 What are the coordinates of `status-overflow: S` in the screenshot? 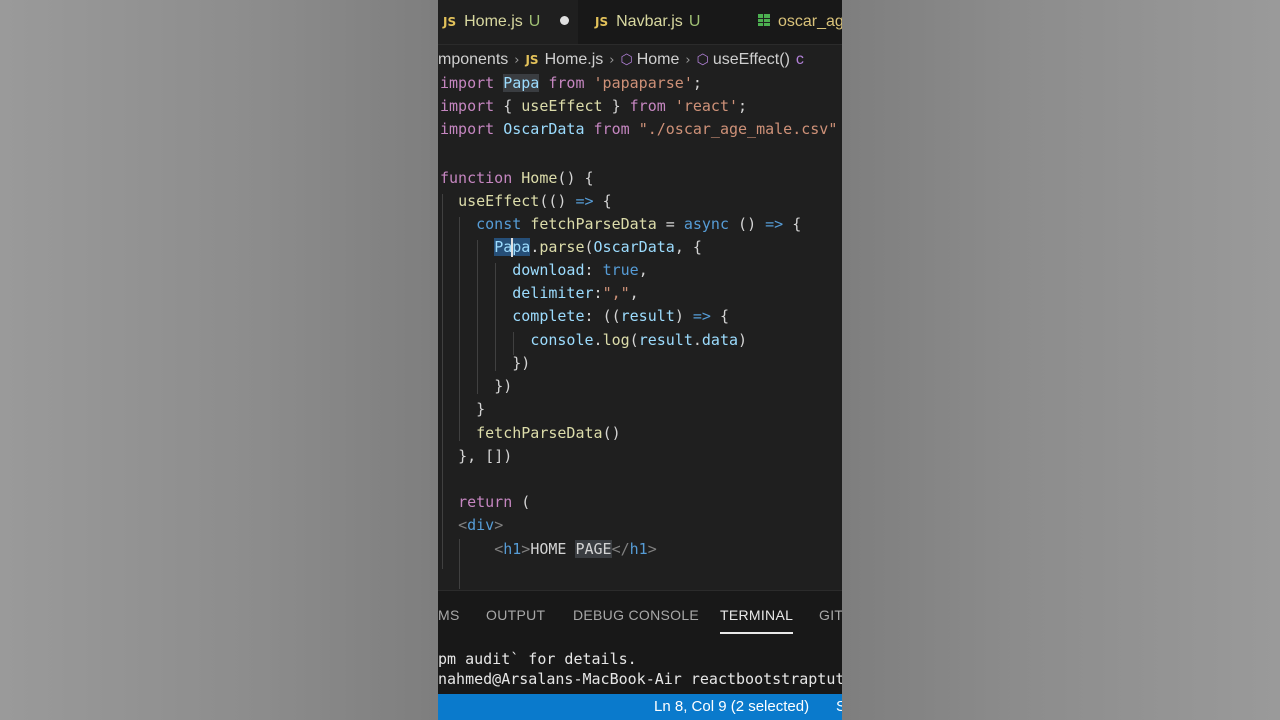 It's located at (839, 707).